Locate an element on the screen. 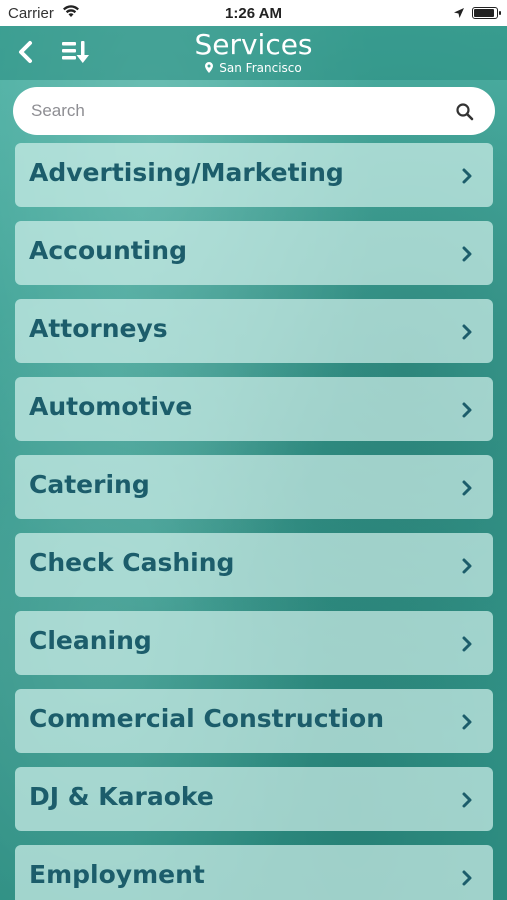 This screenshot has height=900, width=507. service-label: Accounting is located at coordinates (108, 250).